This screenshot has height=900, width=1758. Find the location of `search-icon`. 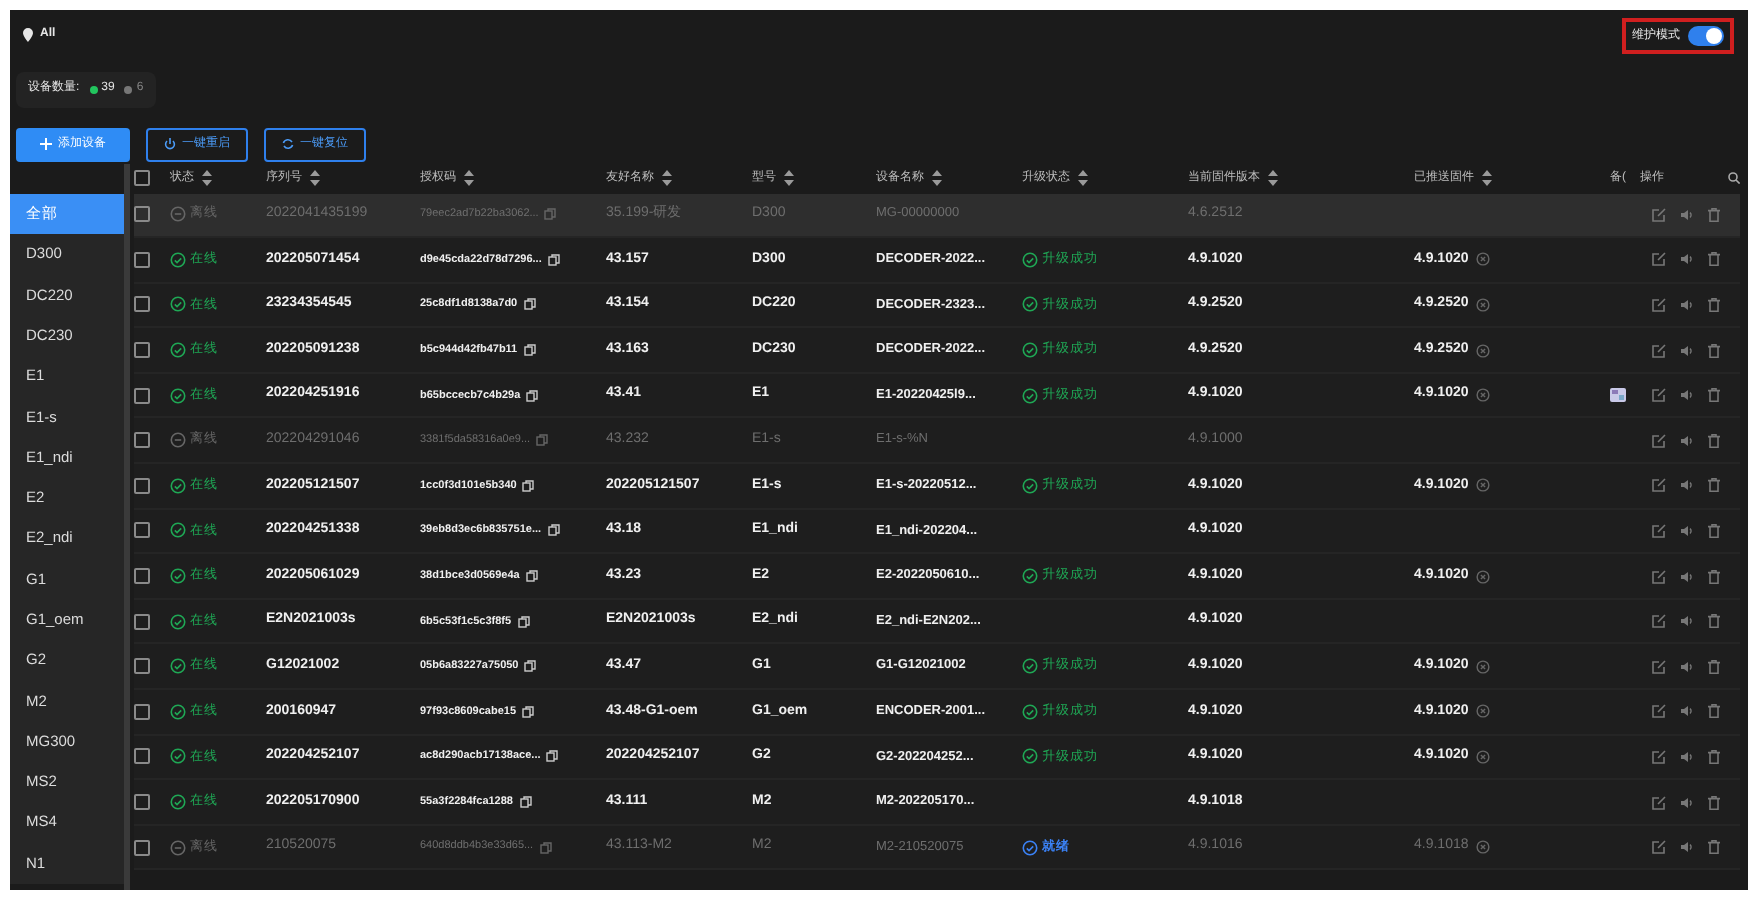

search-icon is located at coordinates (1734, 178).